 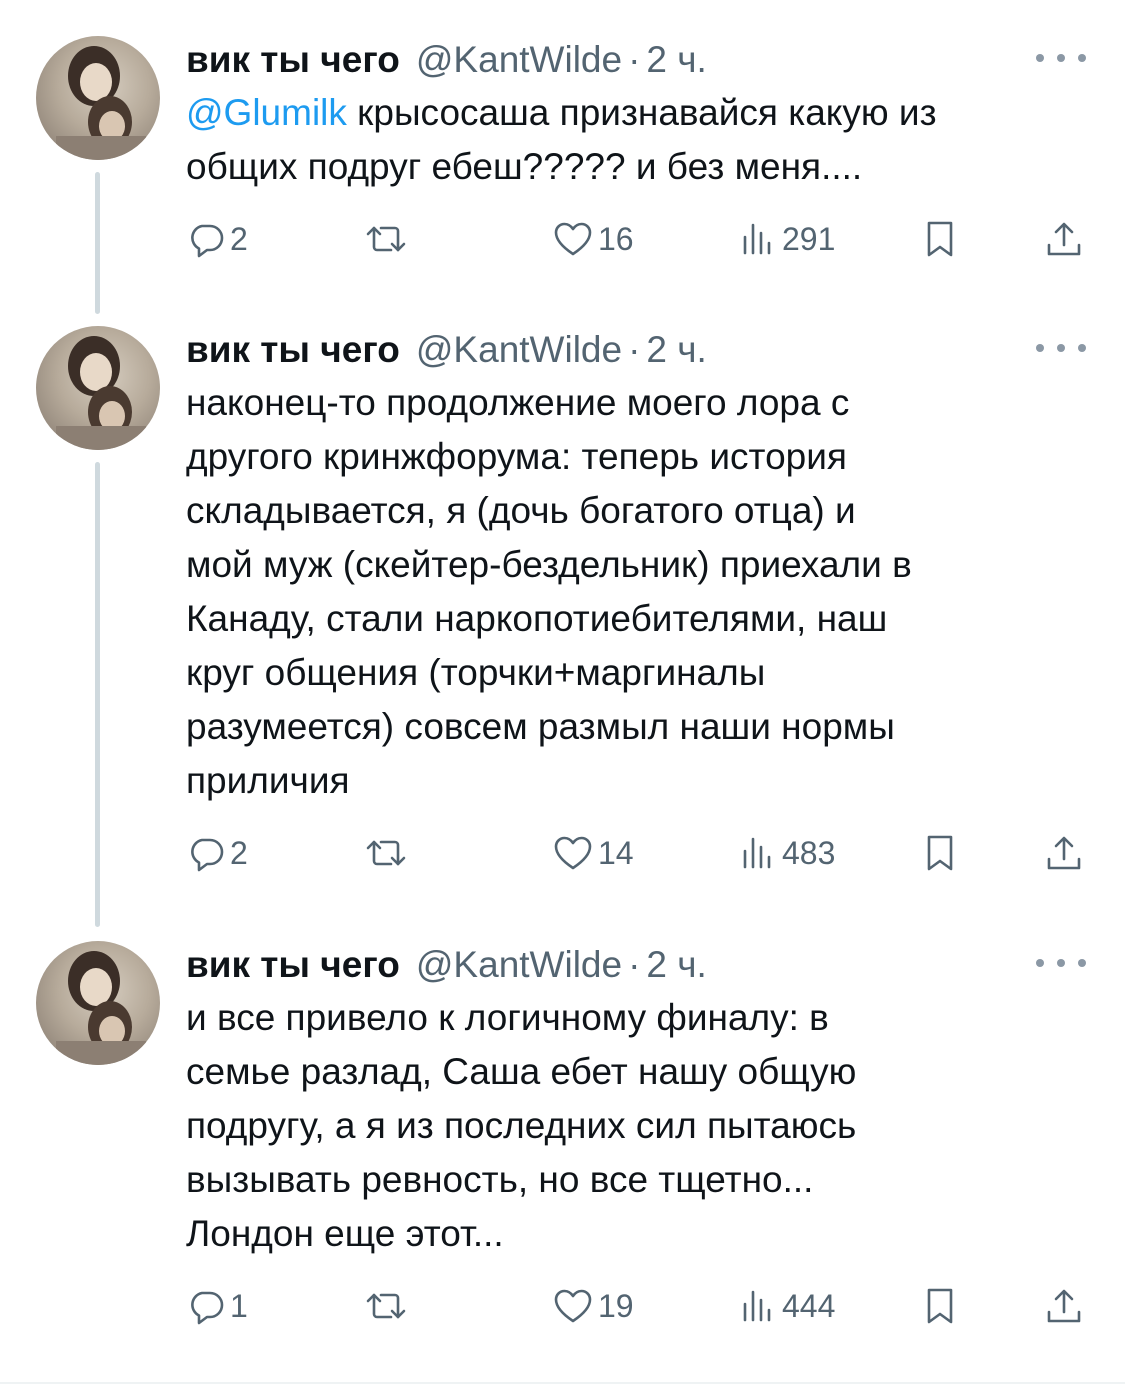 What do you see at coordinates (809, 853) in the screenshot?
I see `views-count: 483` at bounding box center [809, 853].